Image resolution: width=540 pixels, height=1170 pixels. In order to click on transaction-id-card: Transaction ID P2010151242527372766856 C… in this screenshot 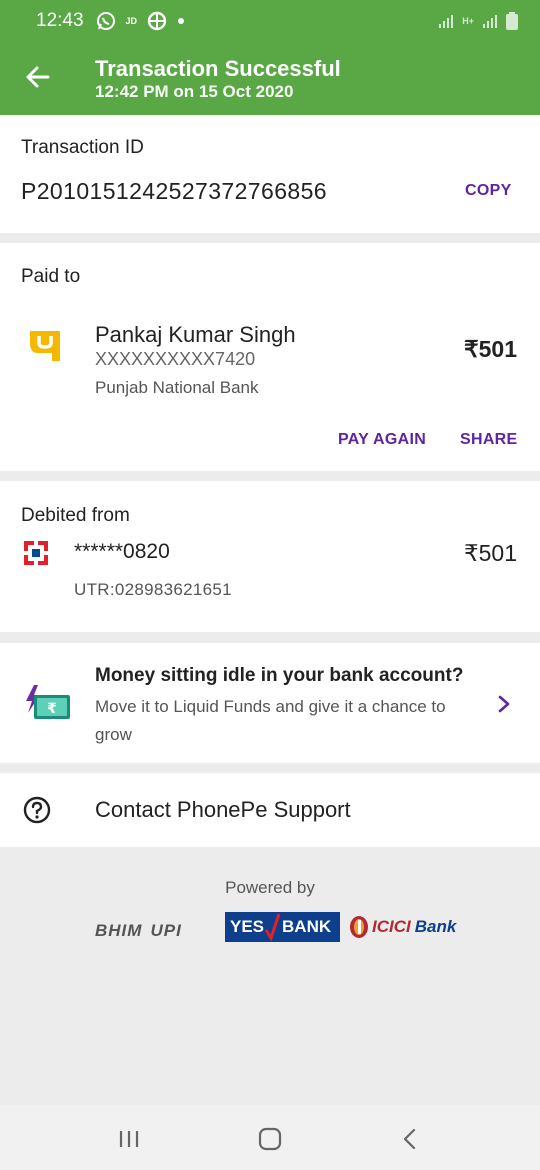, I will do `click(270, 174)`.